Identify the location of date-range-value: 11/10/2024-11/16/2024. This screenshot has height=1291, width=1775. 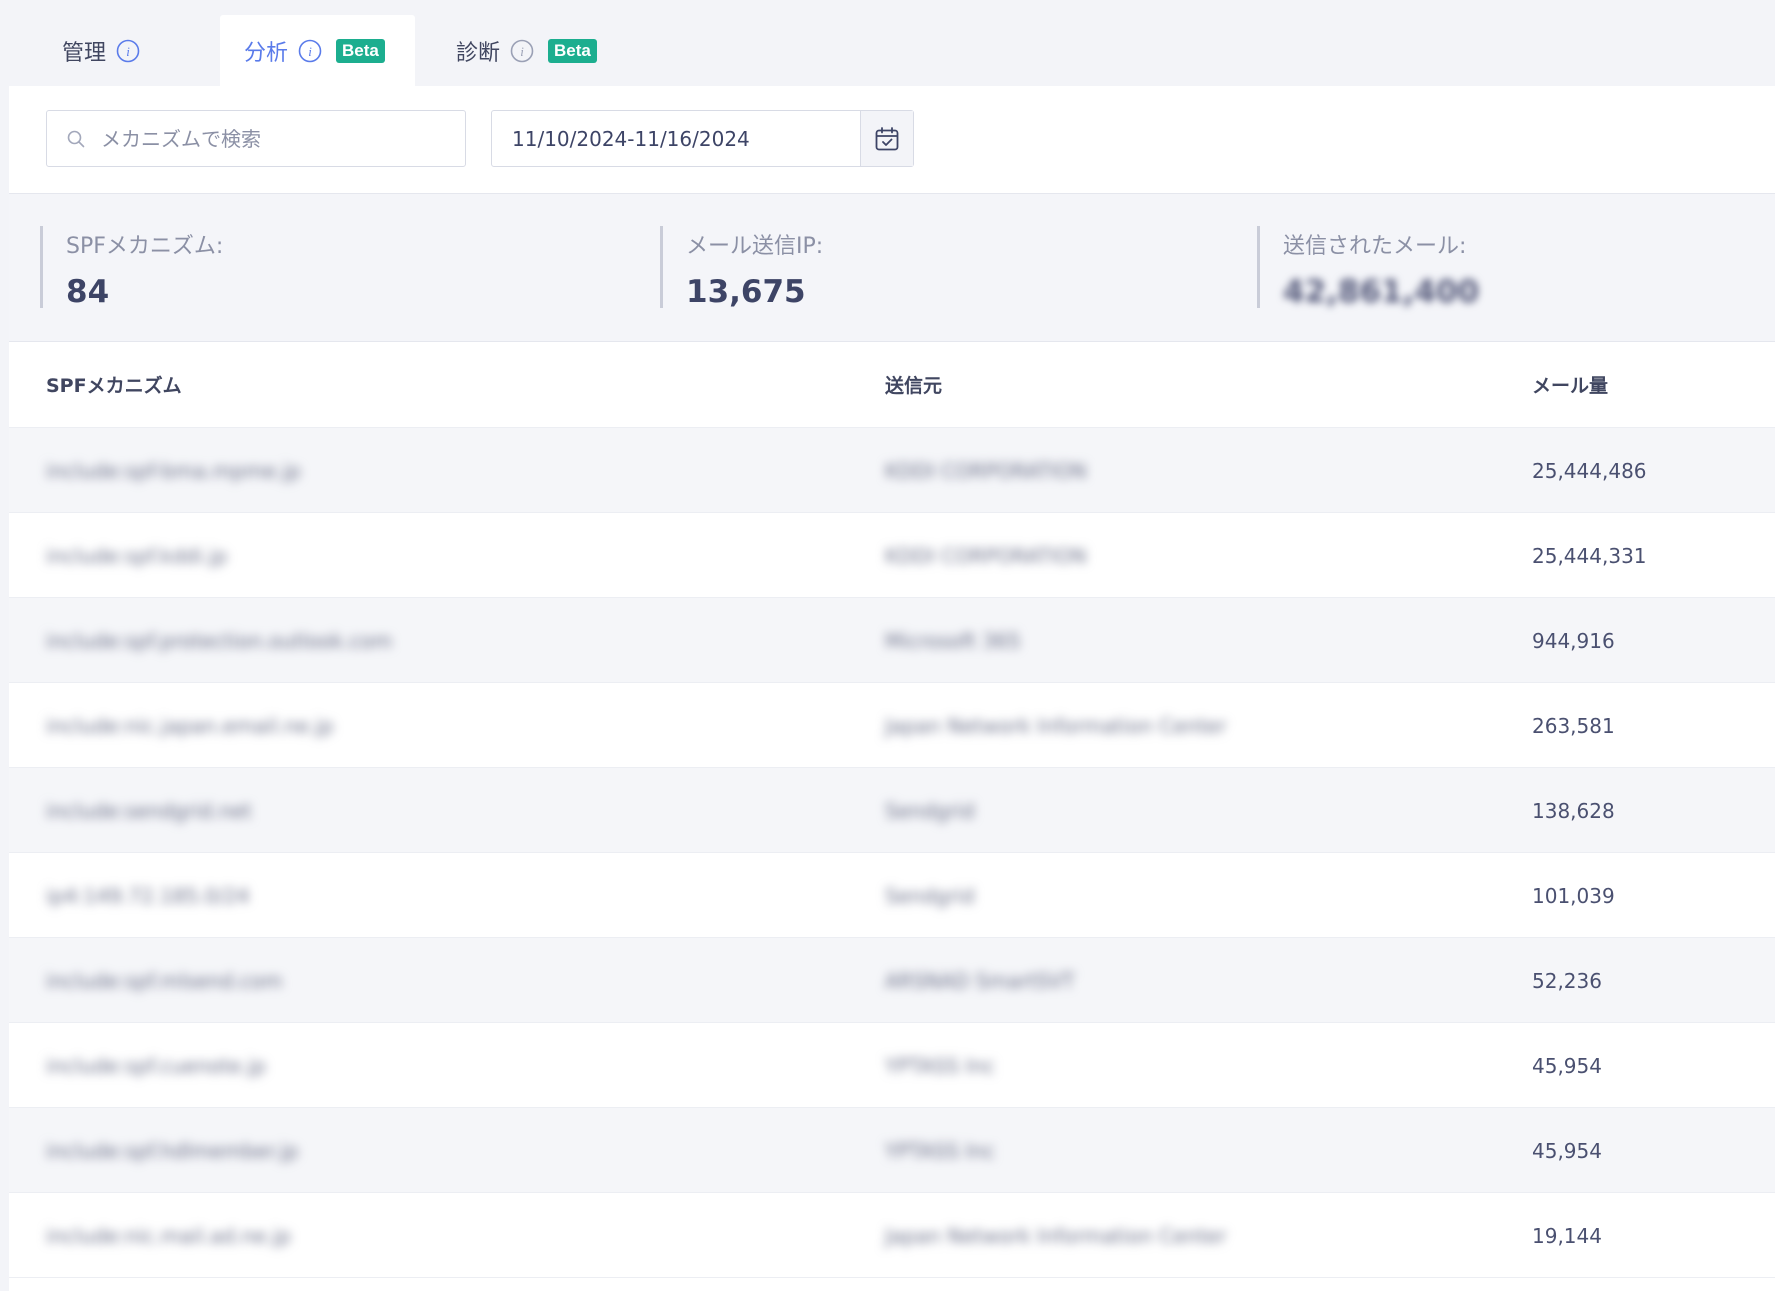
(676, 138).